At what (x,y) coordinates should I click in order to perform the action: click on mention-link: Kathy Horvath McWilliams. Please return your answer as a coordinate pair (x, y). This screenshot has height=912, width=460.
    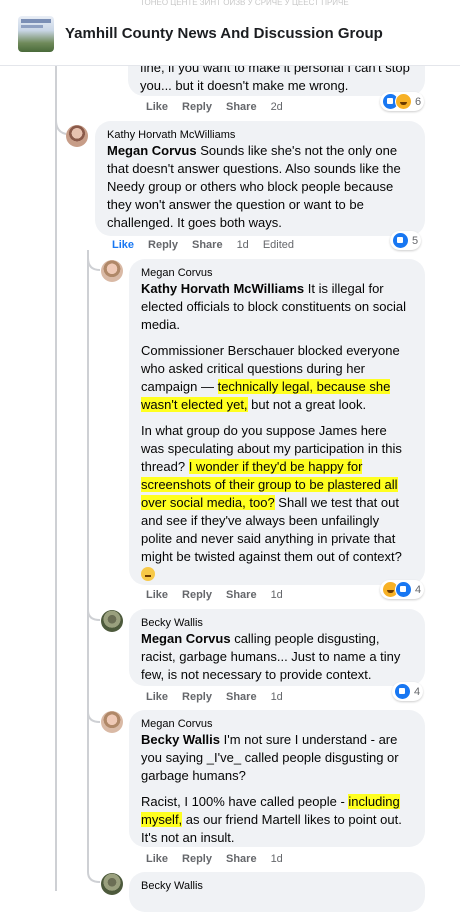
    Looking at the image, I should click on (222, 288).